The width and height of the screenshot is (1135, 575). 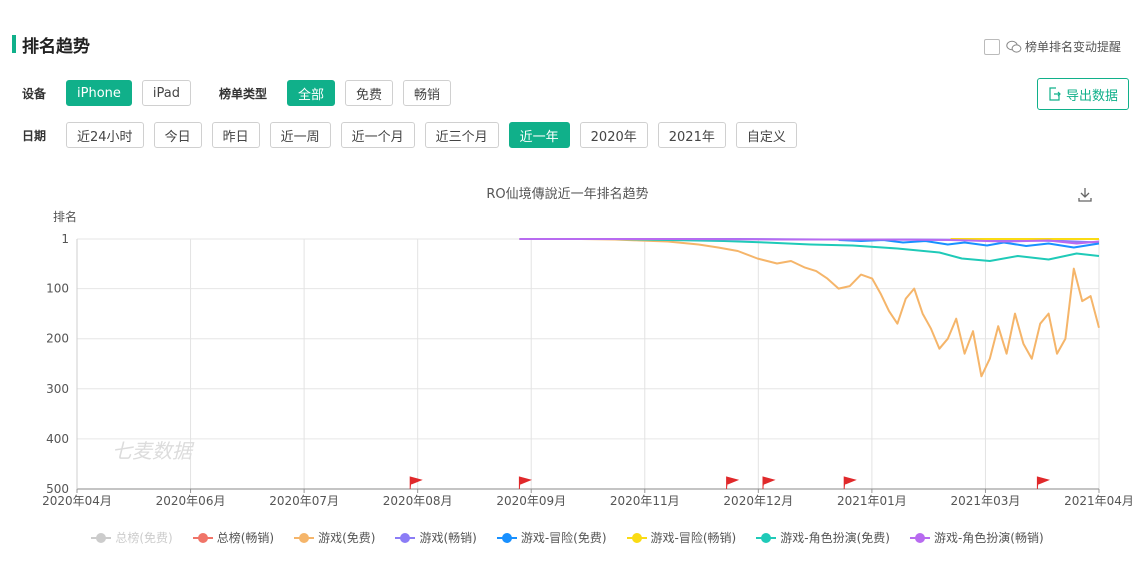 I want to click on x-tick-label: 2020年11月, so click(x=645, y=501).